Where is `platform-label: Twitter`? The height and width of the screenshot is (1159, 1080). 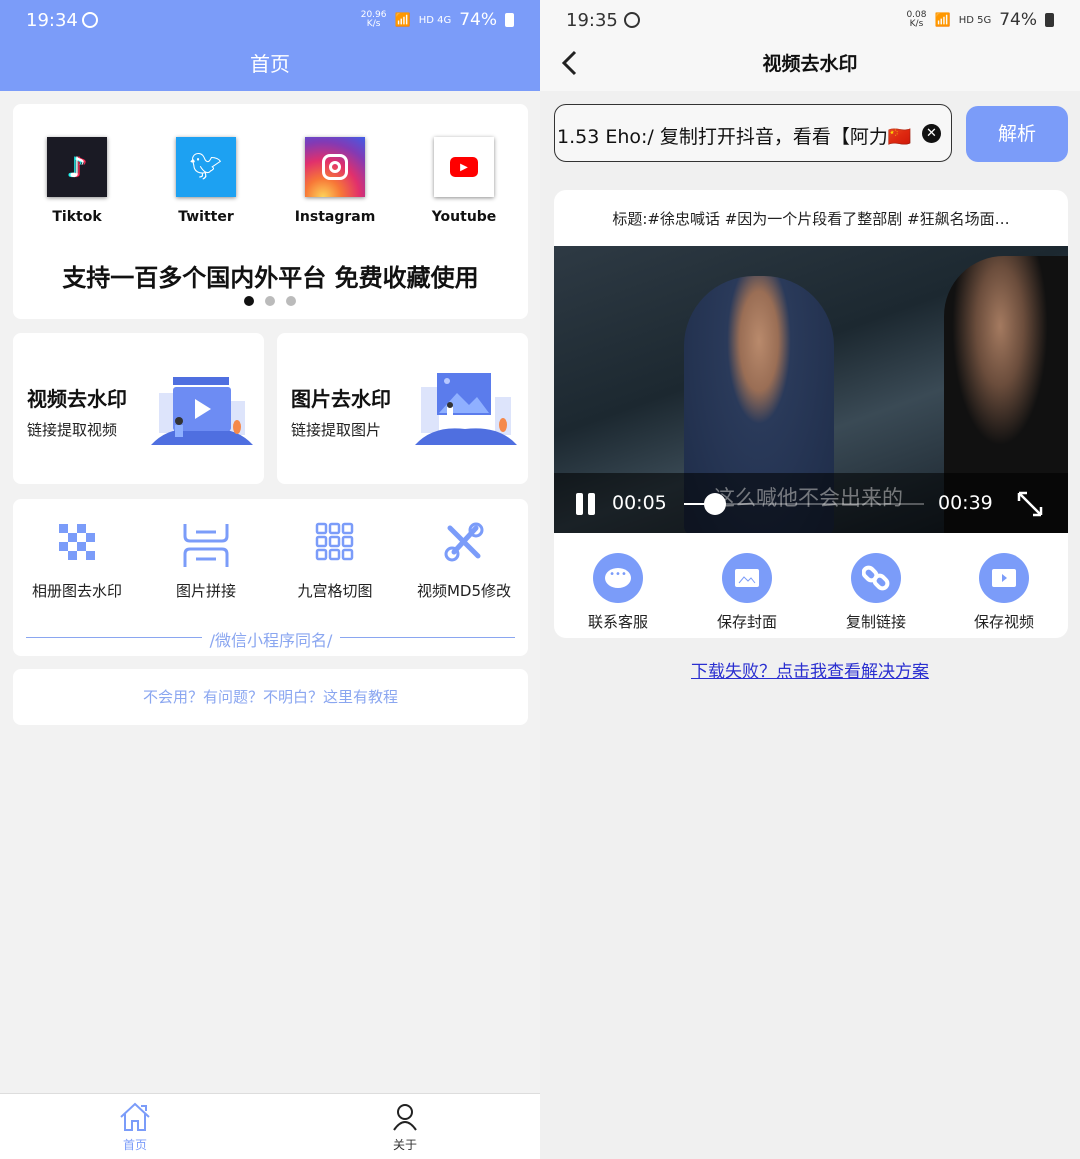 platform-label: Twitter is located at coordinates (206, 217).